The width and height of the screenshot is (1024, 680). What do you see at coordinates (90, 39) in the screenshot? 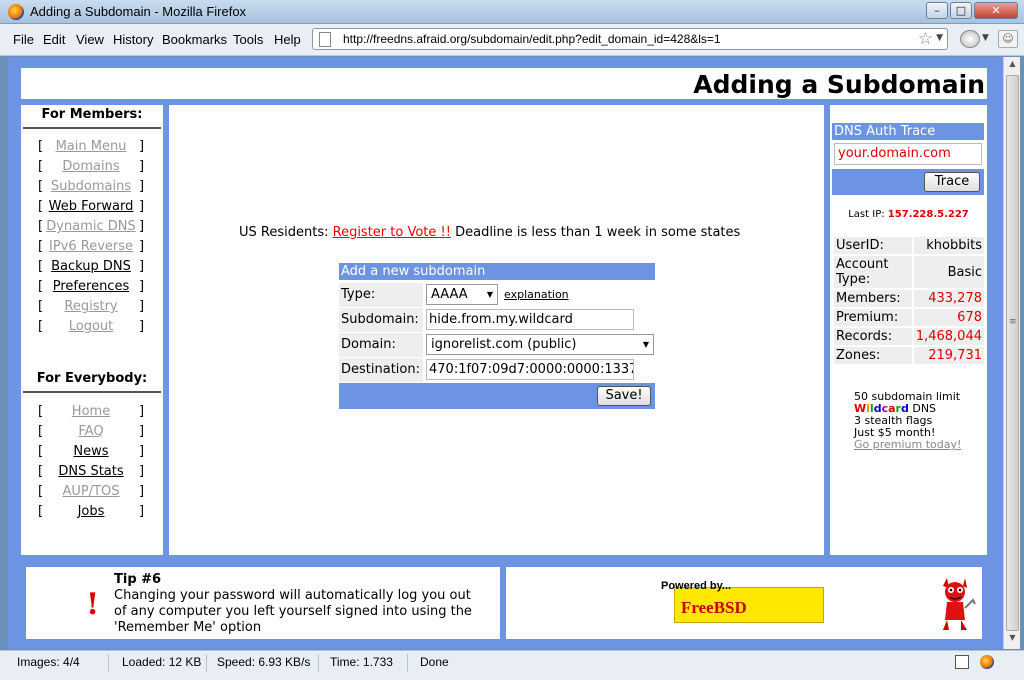
I see `menu-view: View` at bounding box center [90, 39].